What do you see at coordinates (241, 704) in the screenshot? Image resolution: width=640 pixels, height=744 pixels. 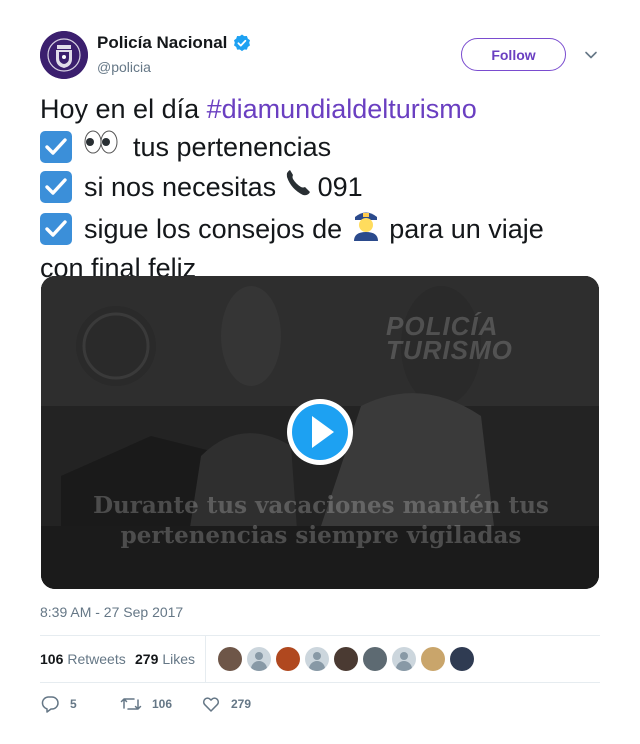 I see `like-count: 279` at bounding box center [241, 704].